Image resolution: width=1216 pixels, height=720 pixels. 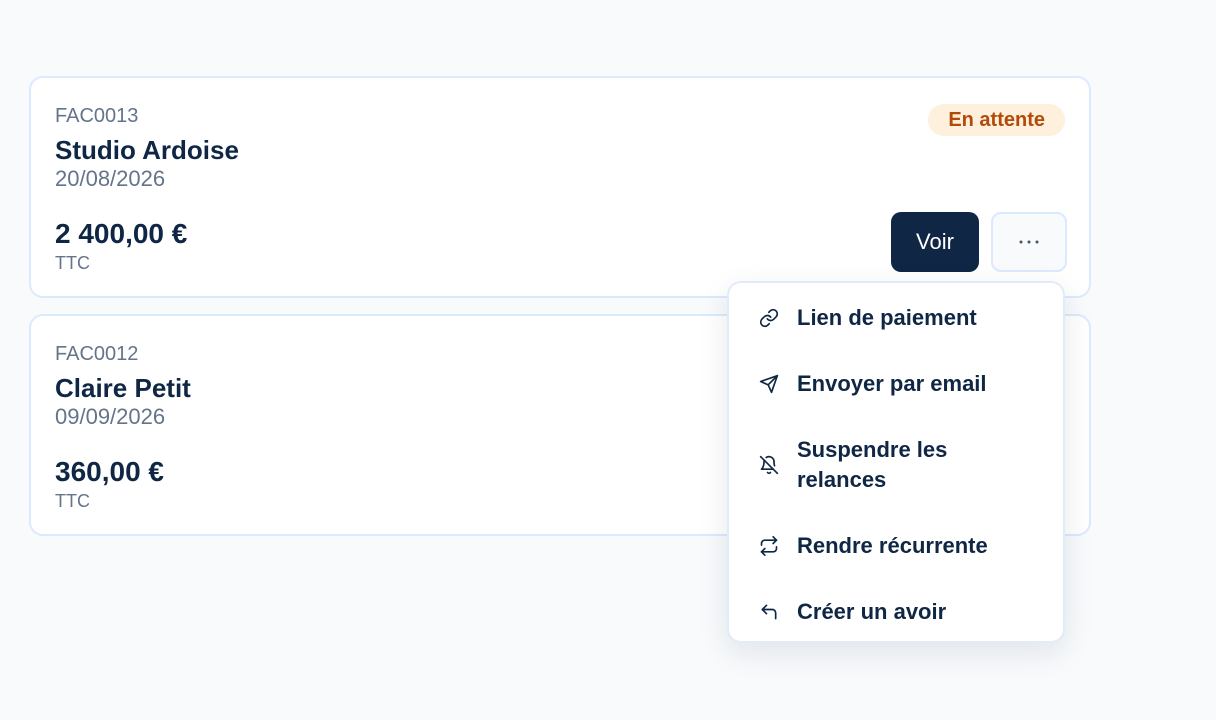 I want to click on bell-off-icon, so click(x=769, y=465).